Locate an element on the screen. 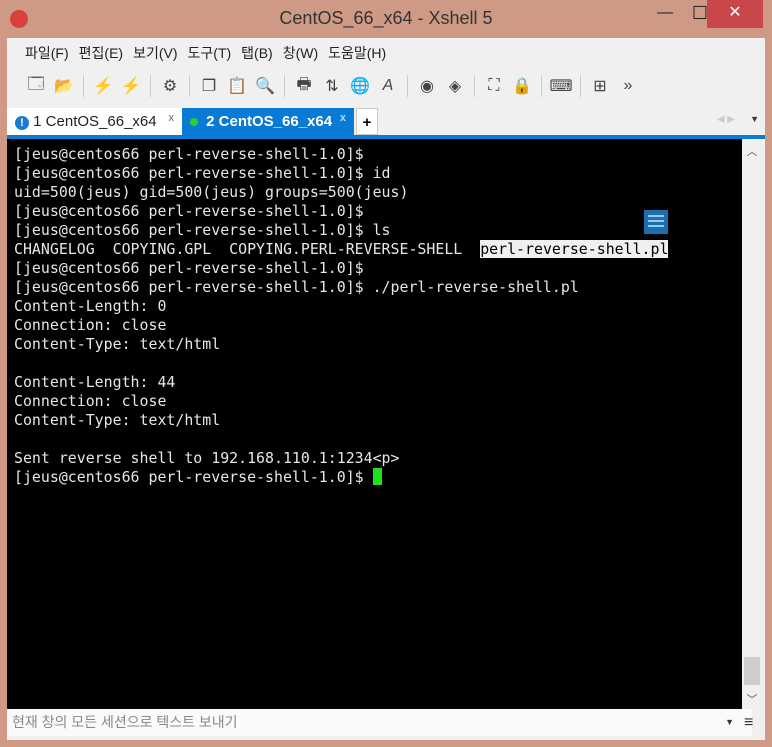  tab-list-dropdown-icon: ▼ is located at coordinates (754, 119).